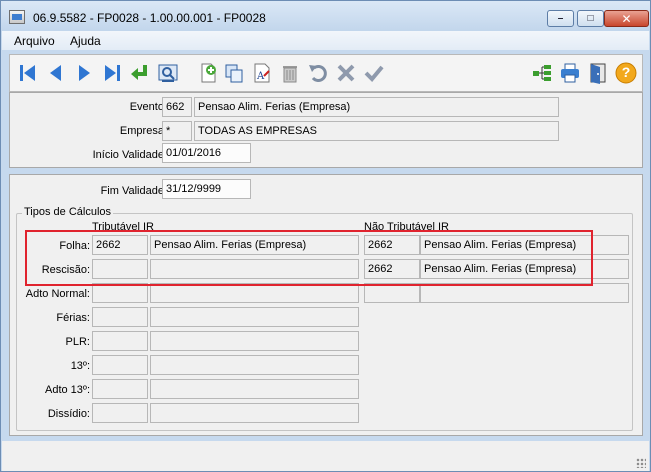  I want to click on delete-record-button, so click(290, 73).